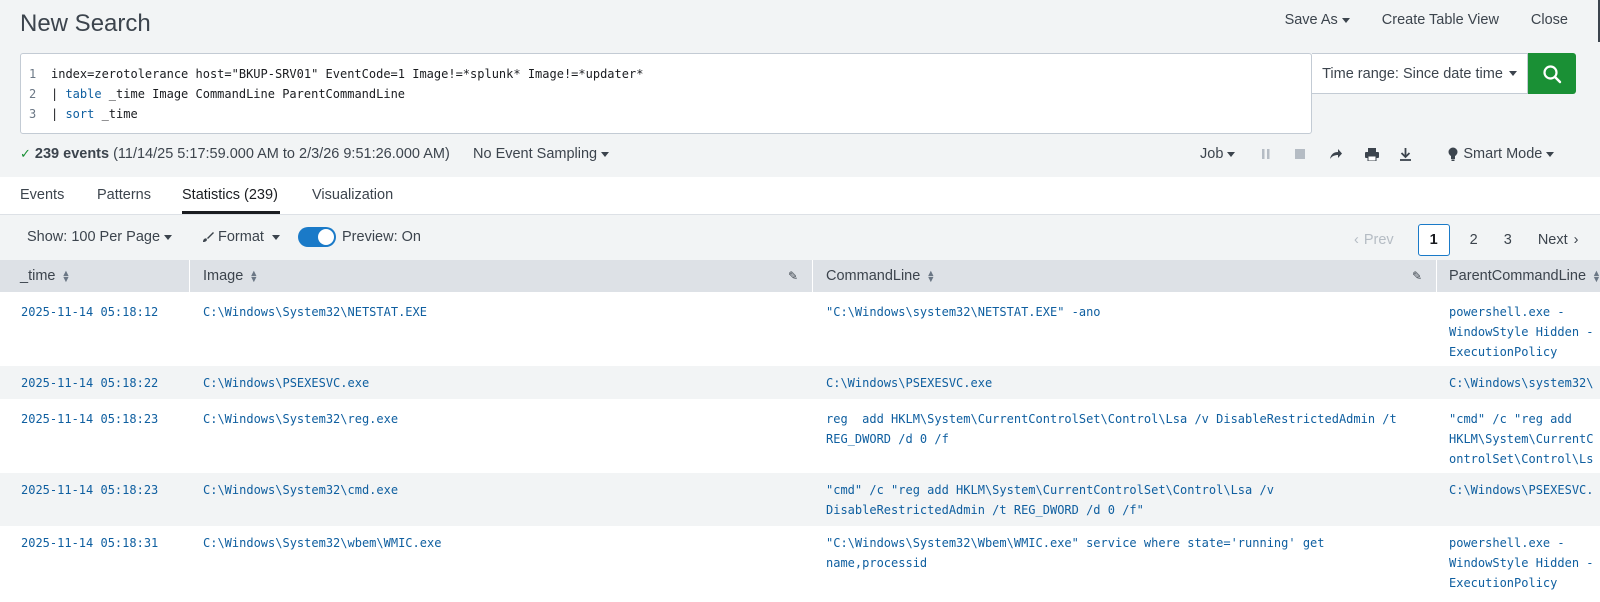  I want to click on create-table-view-button: Create Table View, so click(1440, 20).